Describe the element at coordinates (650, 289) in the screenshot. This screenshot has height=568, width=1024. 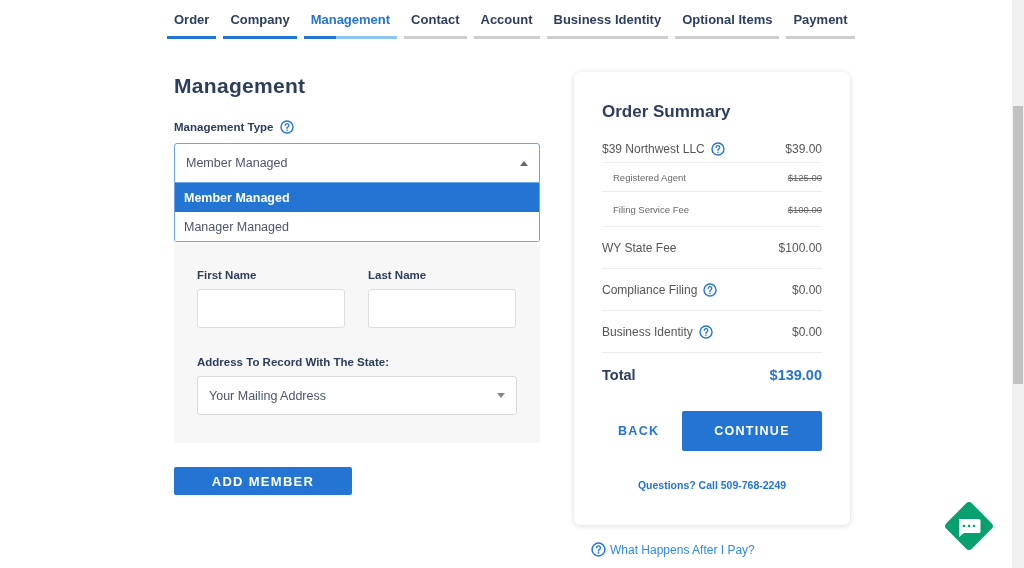
I see `line-item-label: Compliance Filing` at that location.